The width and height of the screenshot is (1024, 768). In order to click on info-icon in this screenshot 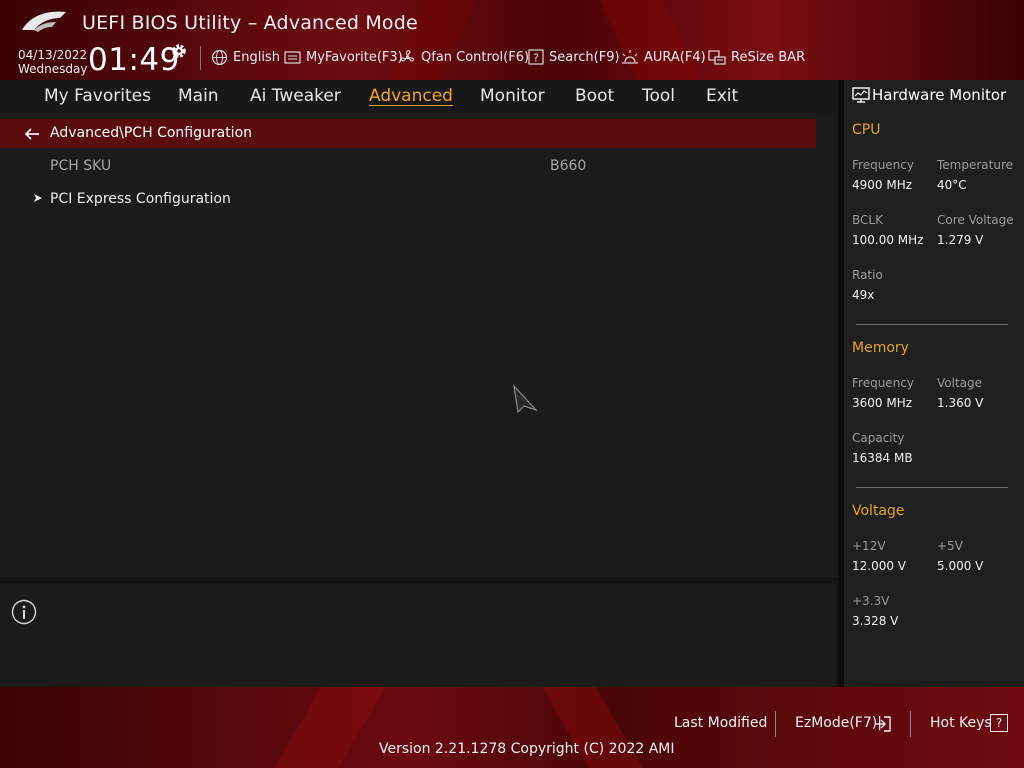, I will do `click(24, 612)`.